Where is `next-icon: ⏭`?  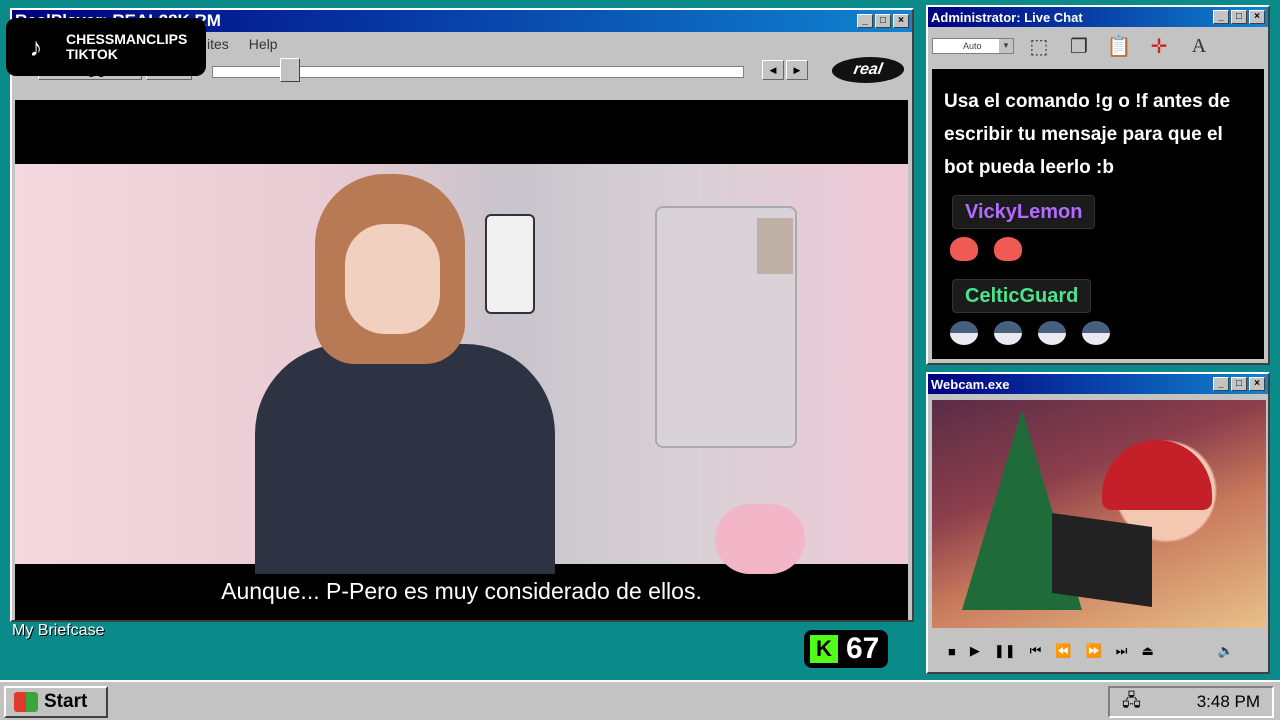
next-icon: ⏭ is located at coordinates (1122, 651).